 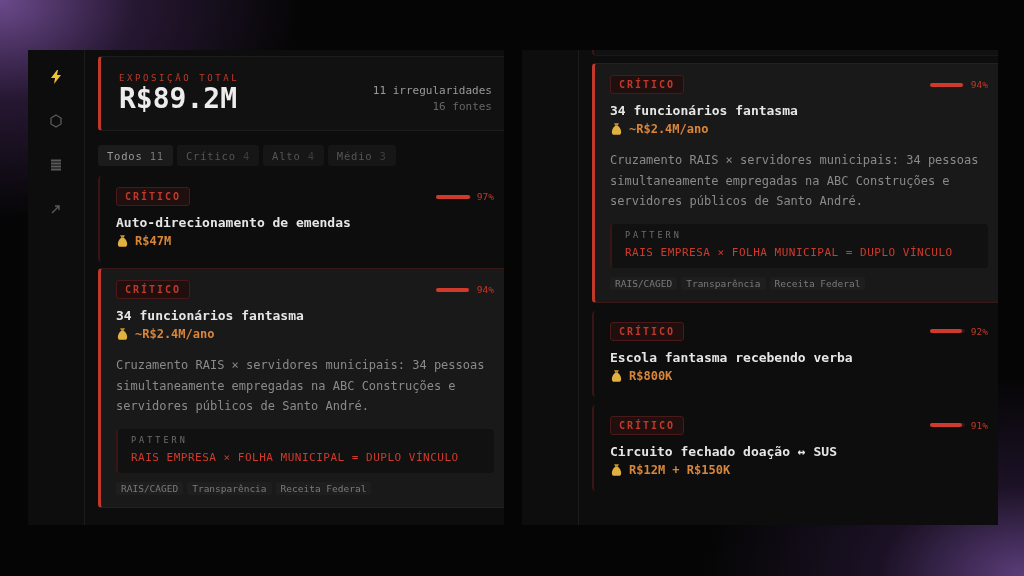 What do you see at coordinates (432, 90) in the screenshot?
I see `irregularities-count: 11 irregularidades` at bounding box center [432, 90].